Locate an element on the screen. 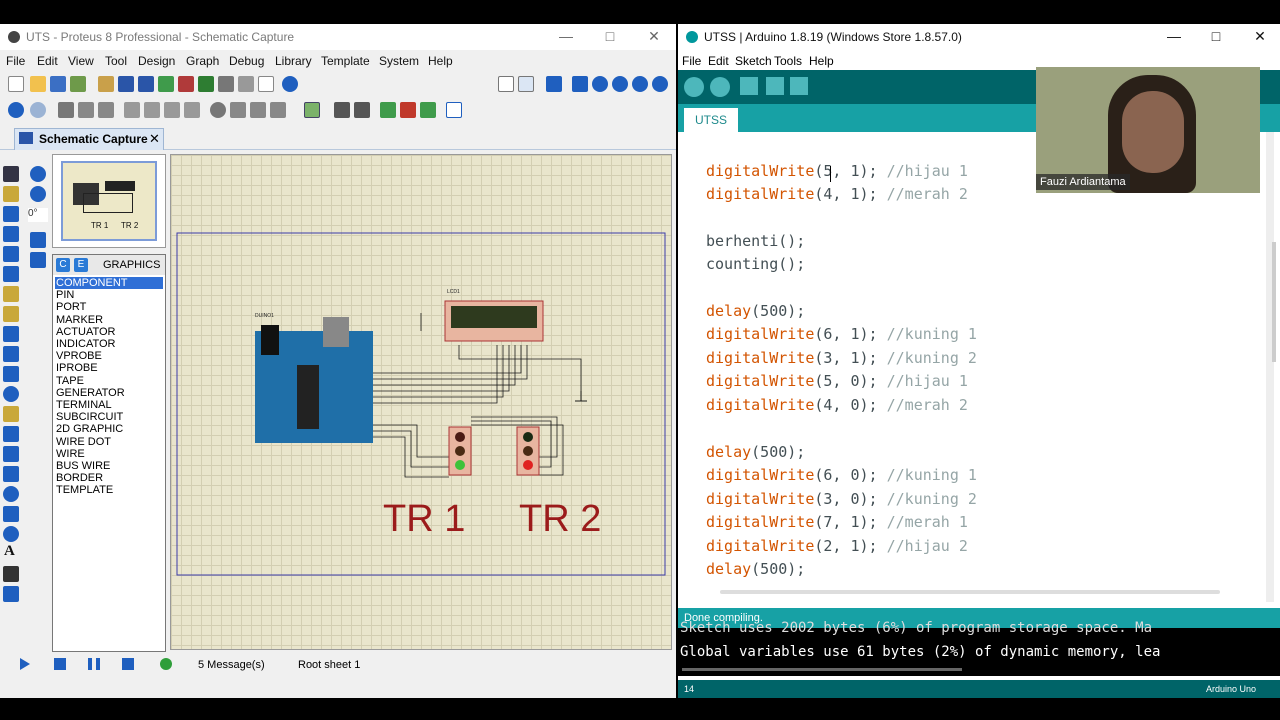 Image resolution: width=1280 pixels, height=720 pixels. chip-icon is located at coordinates (206, 84).